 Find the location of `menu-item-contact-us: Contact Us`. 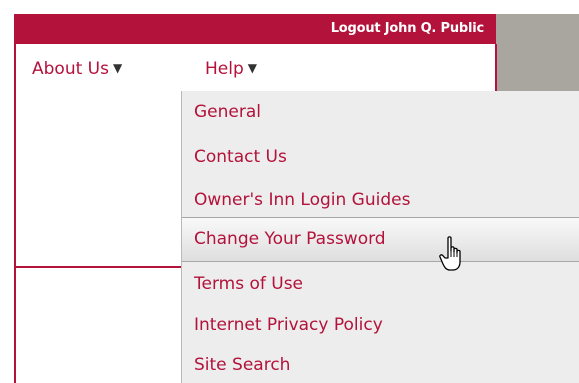

menu-item-contact-us: Contact Us is located at coordinates (380, 157).